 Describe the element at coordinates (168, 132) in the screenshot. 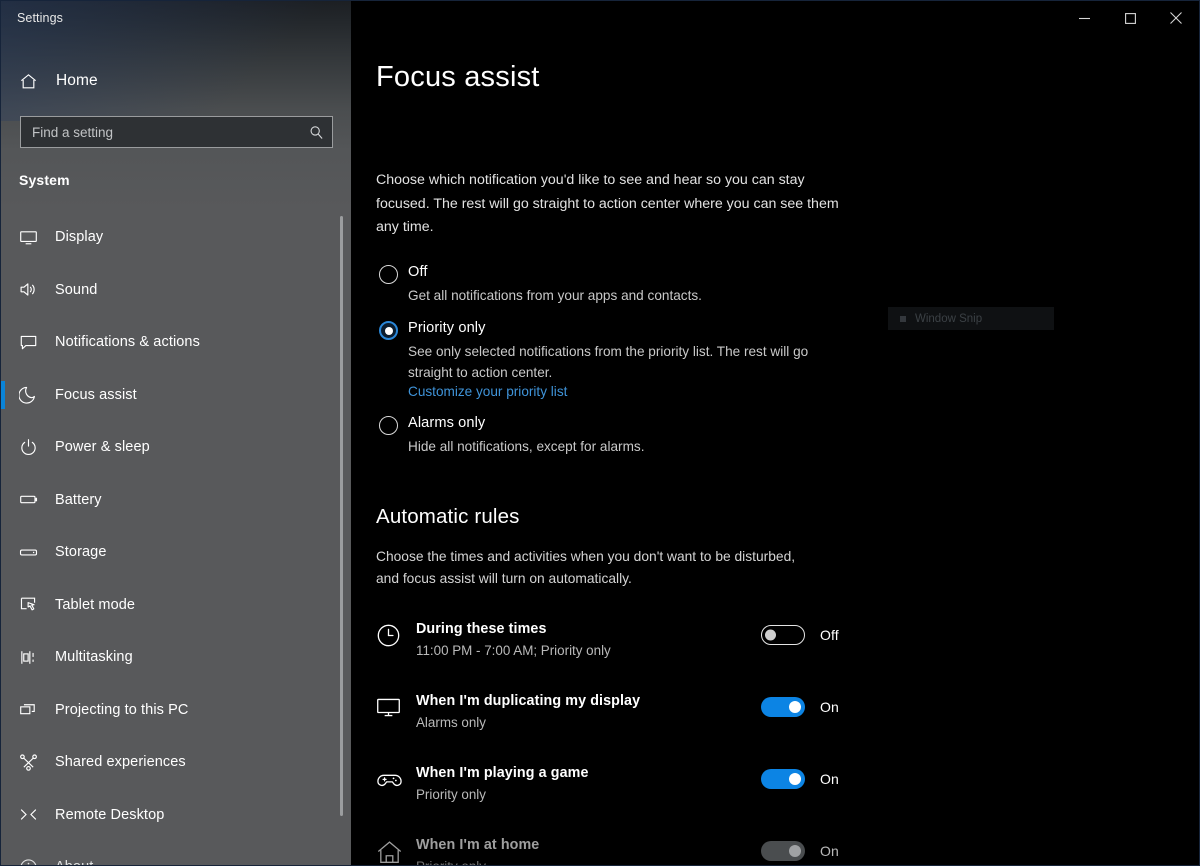

I see `search-input` at that location.